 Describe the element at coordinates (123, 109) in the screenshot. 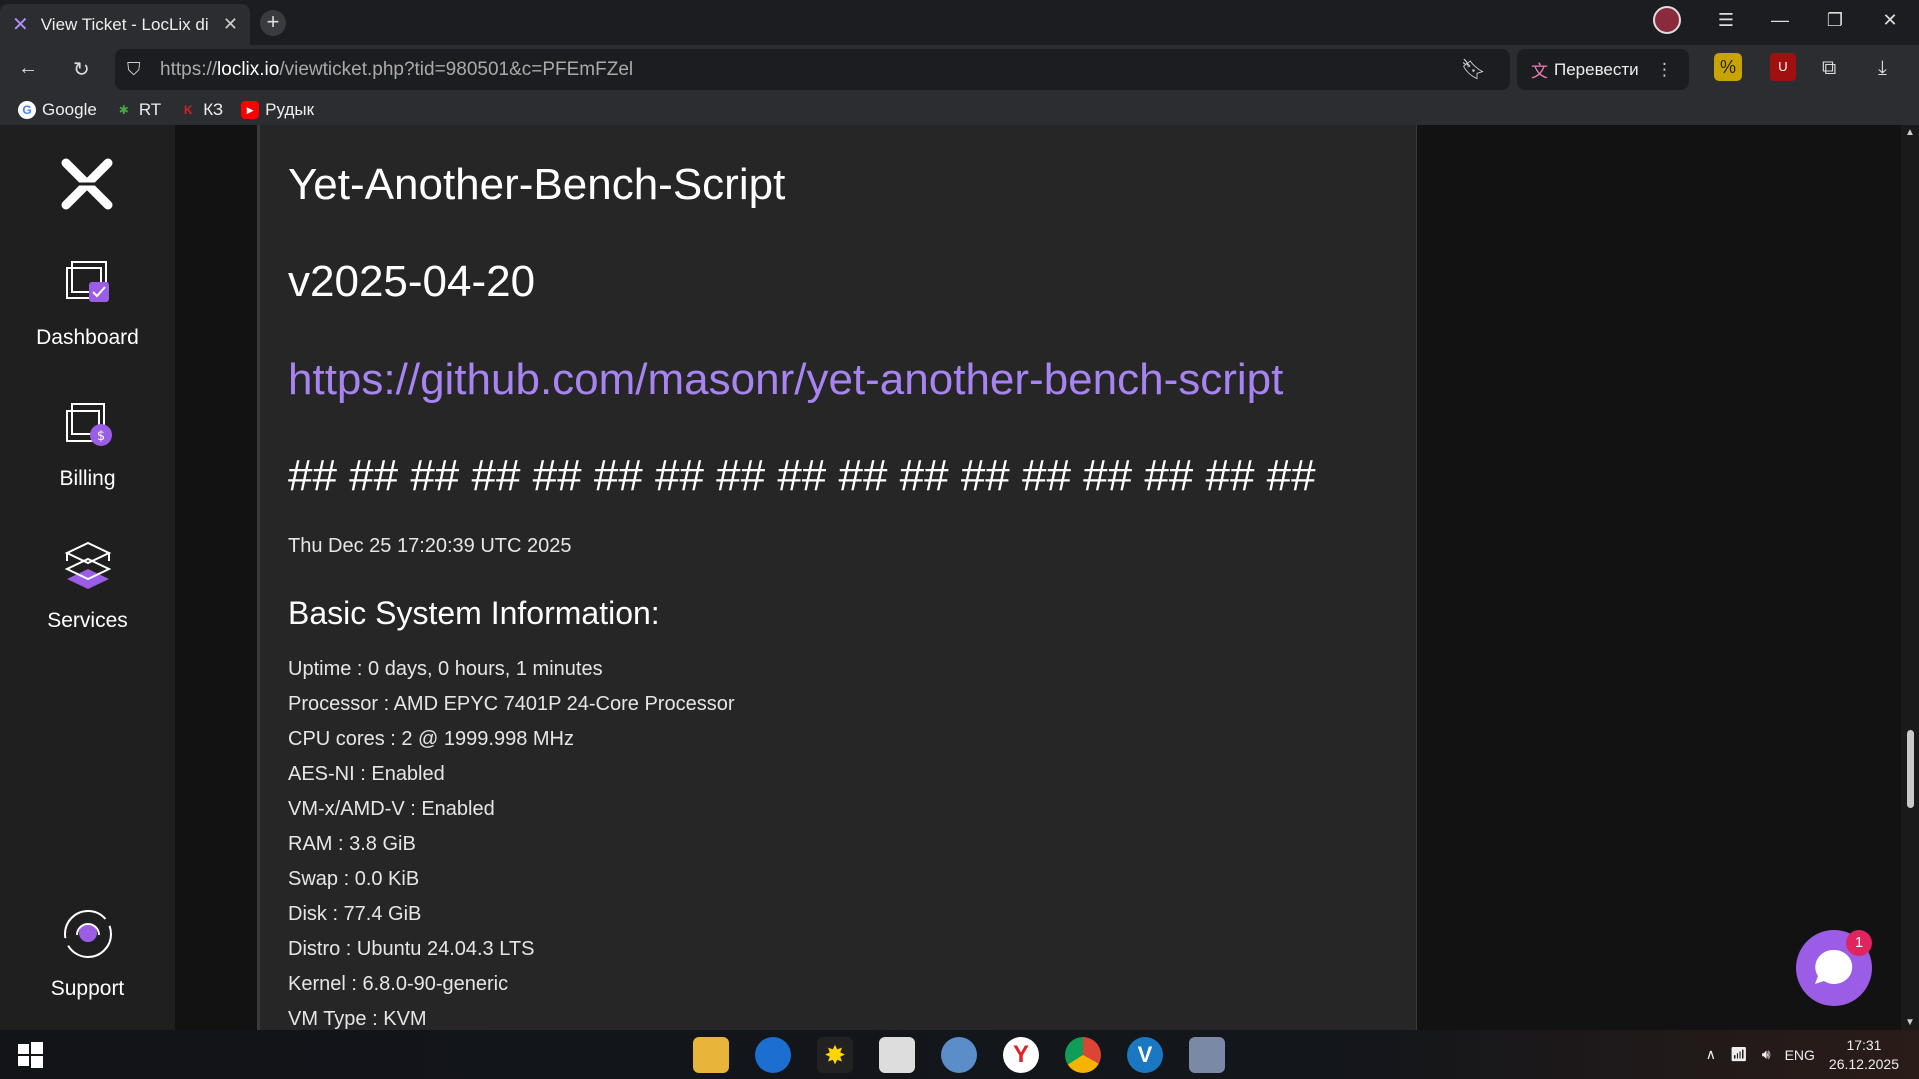

I see `rt-icon: ✱` at that location.